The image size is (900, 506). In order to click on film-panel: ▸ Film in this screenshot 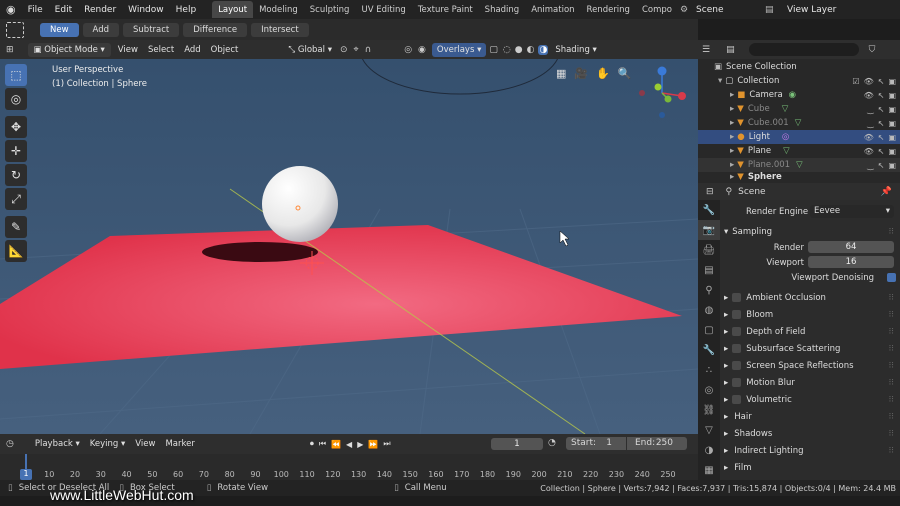, I will do `click(810, 467)`.